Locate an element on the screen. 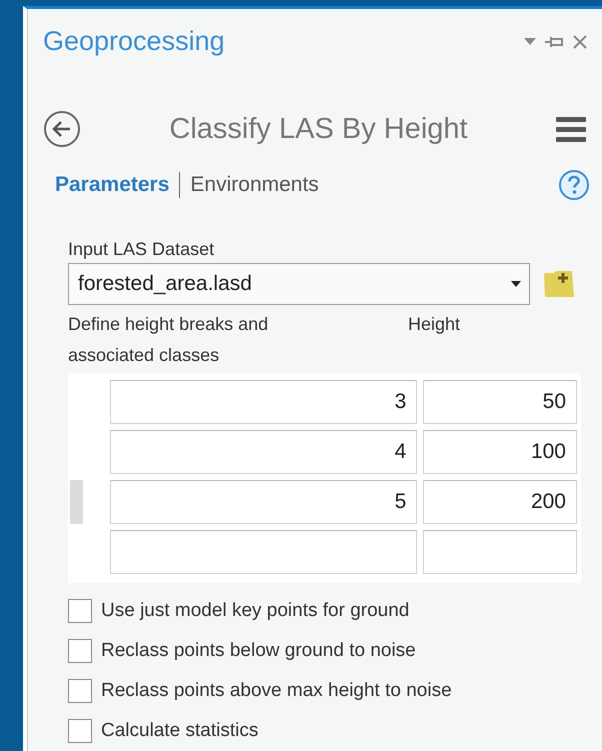 This screenshot has width=602, height=751. class-value: 3 is located at coordinates (400, 402).